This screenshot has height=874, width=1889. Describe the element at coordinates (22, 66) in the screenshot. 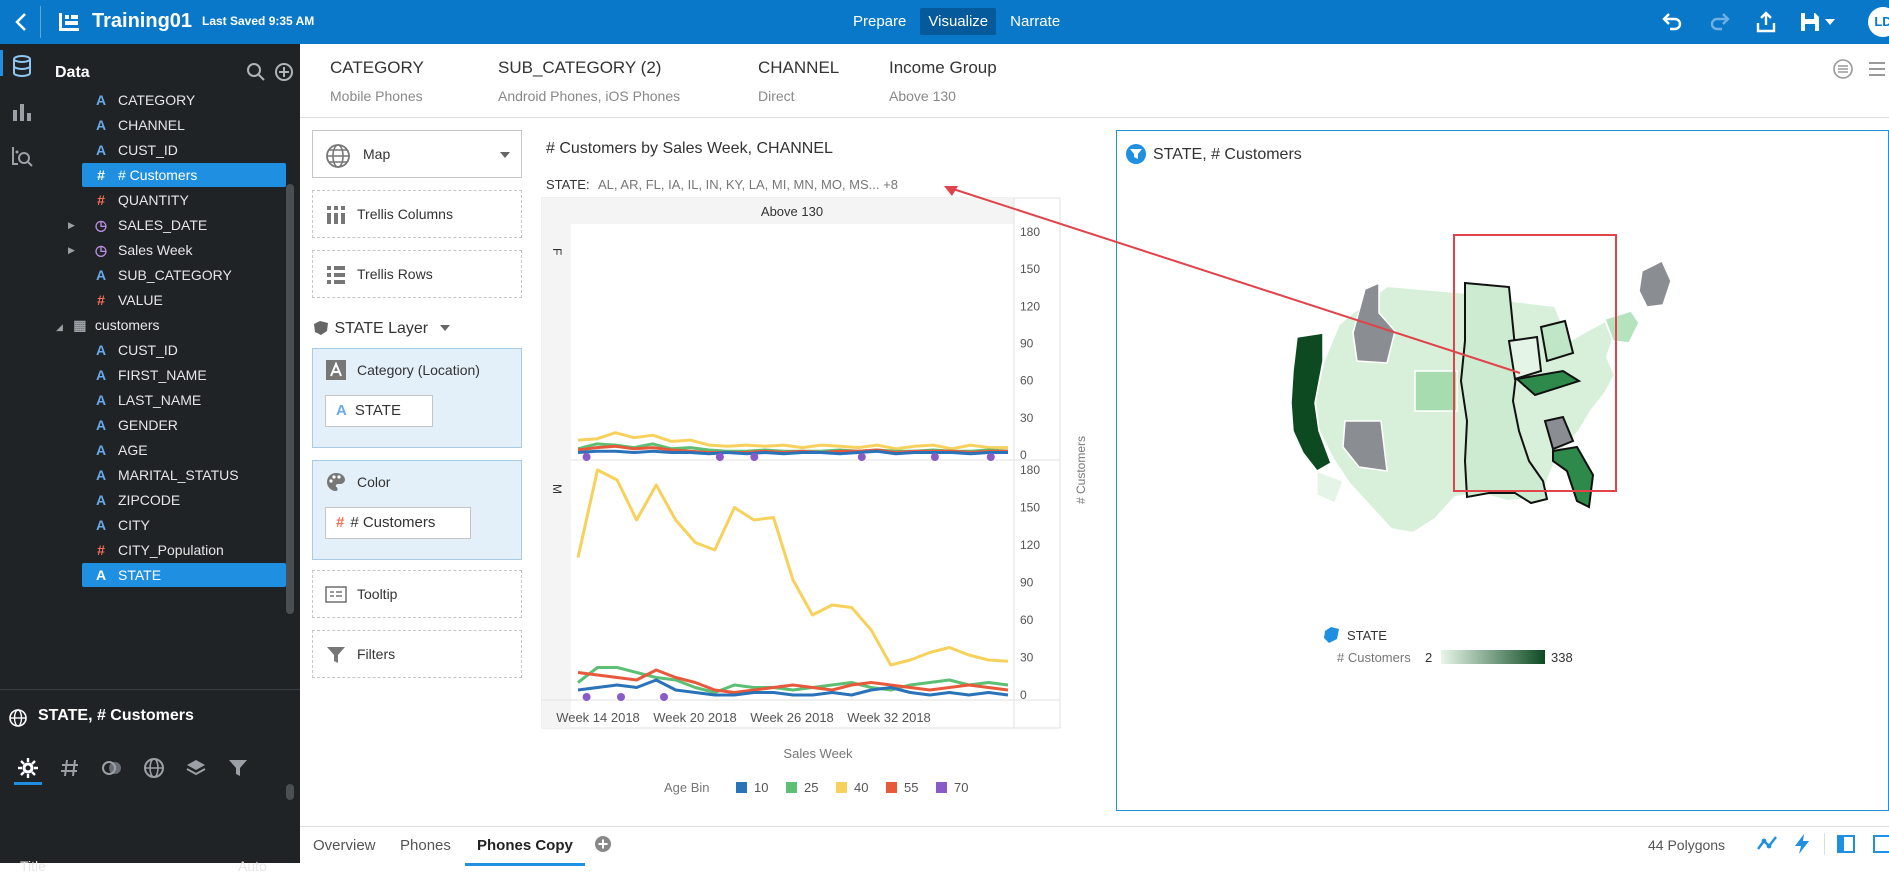

I see `database-icon` at that location.